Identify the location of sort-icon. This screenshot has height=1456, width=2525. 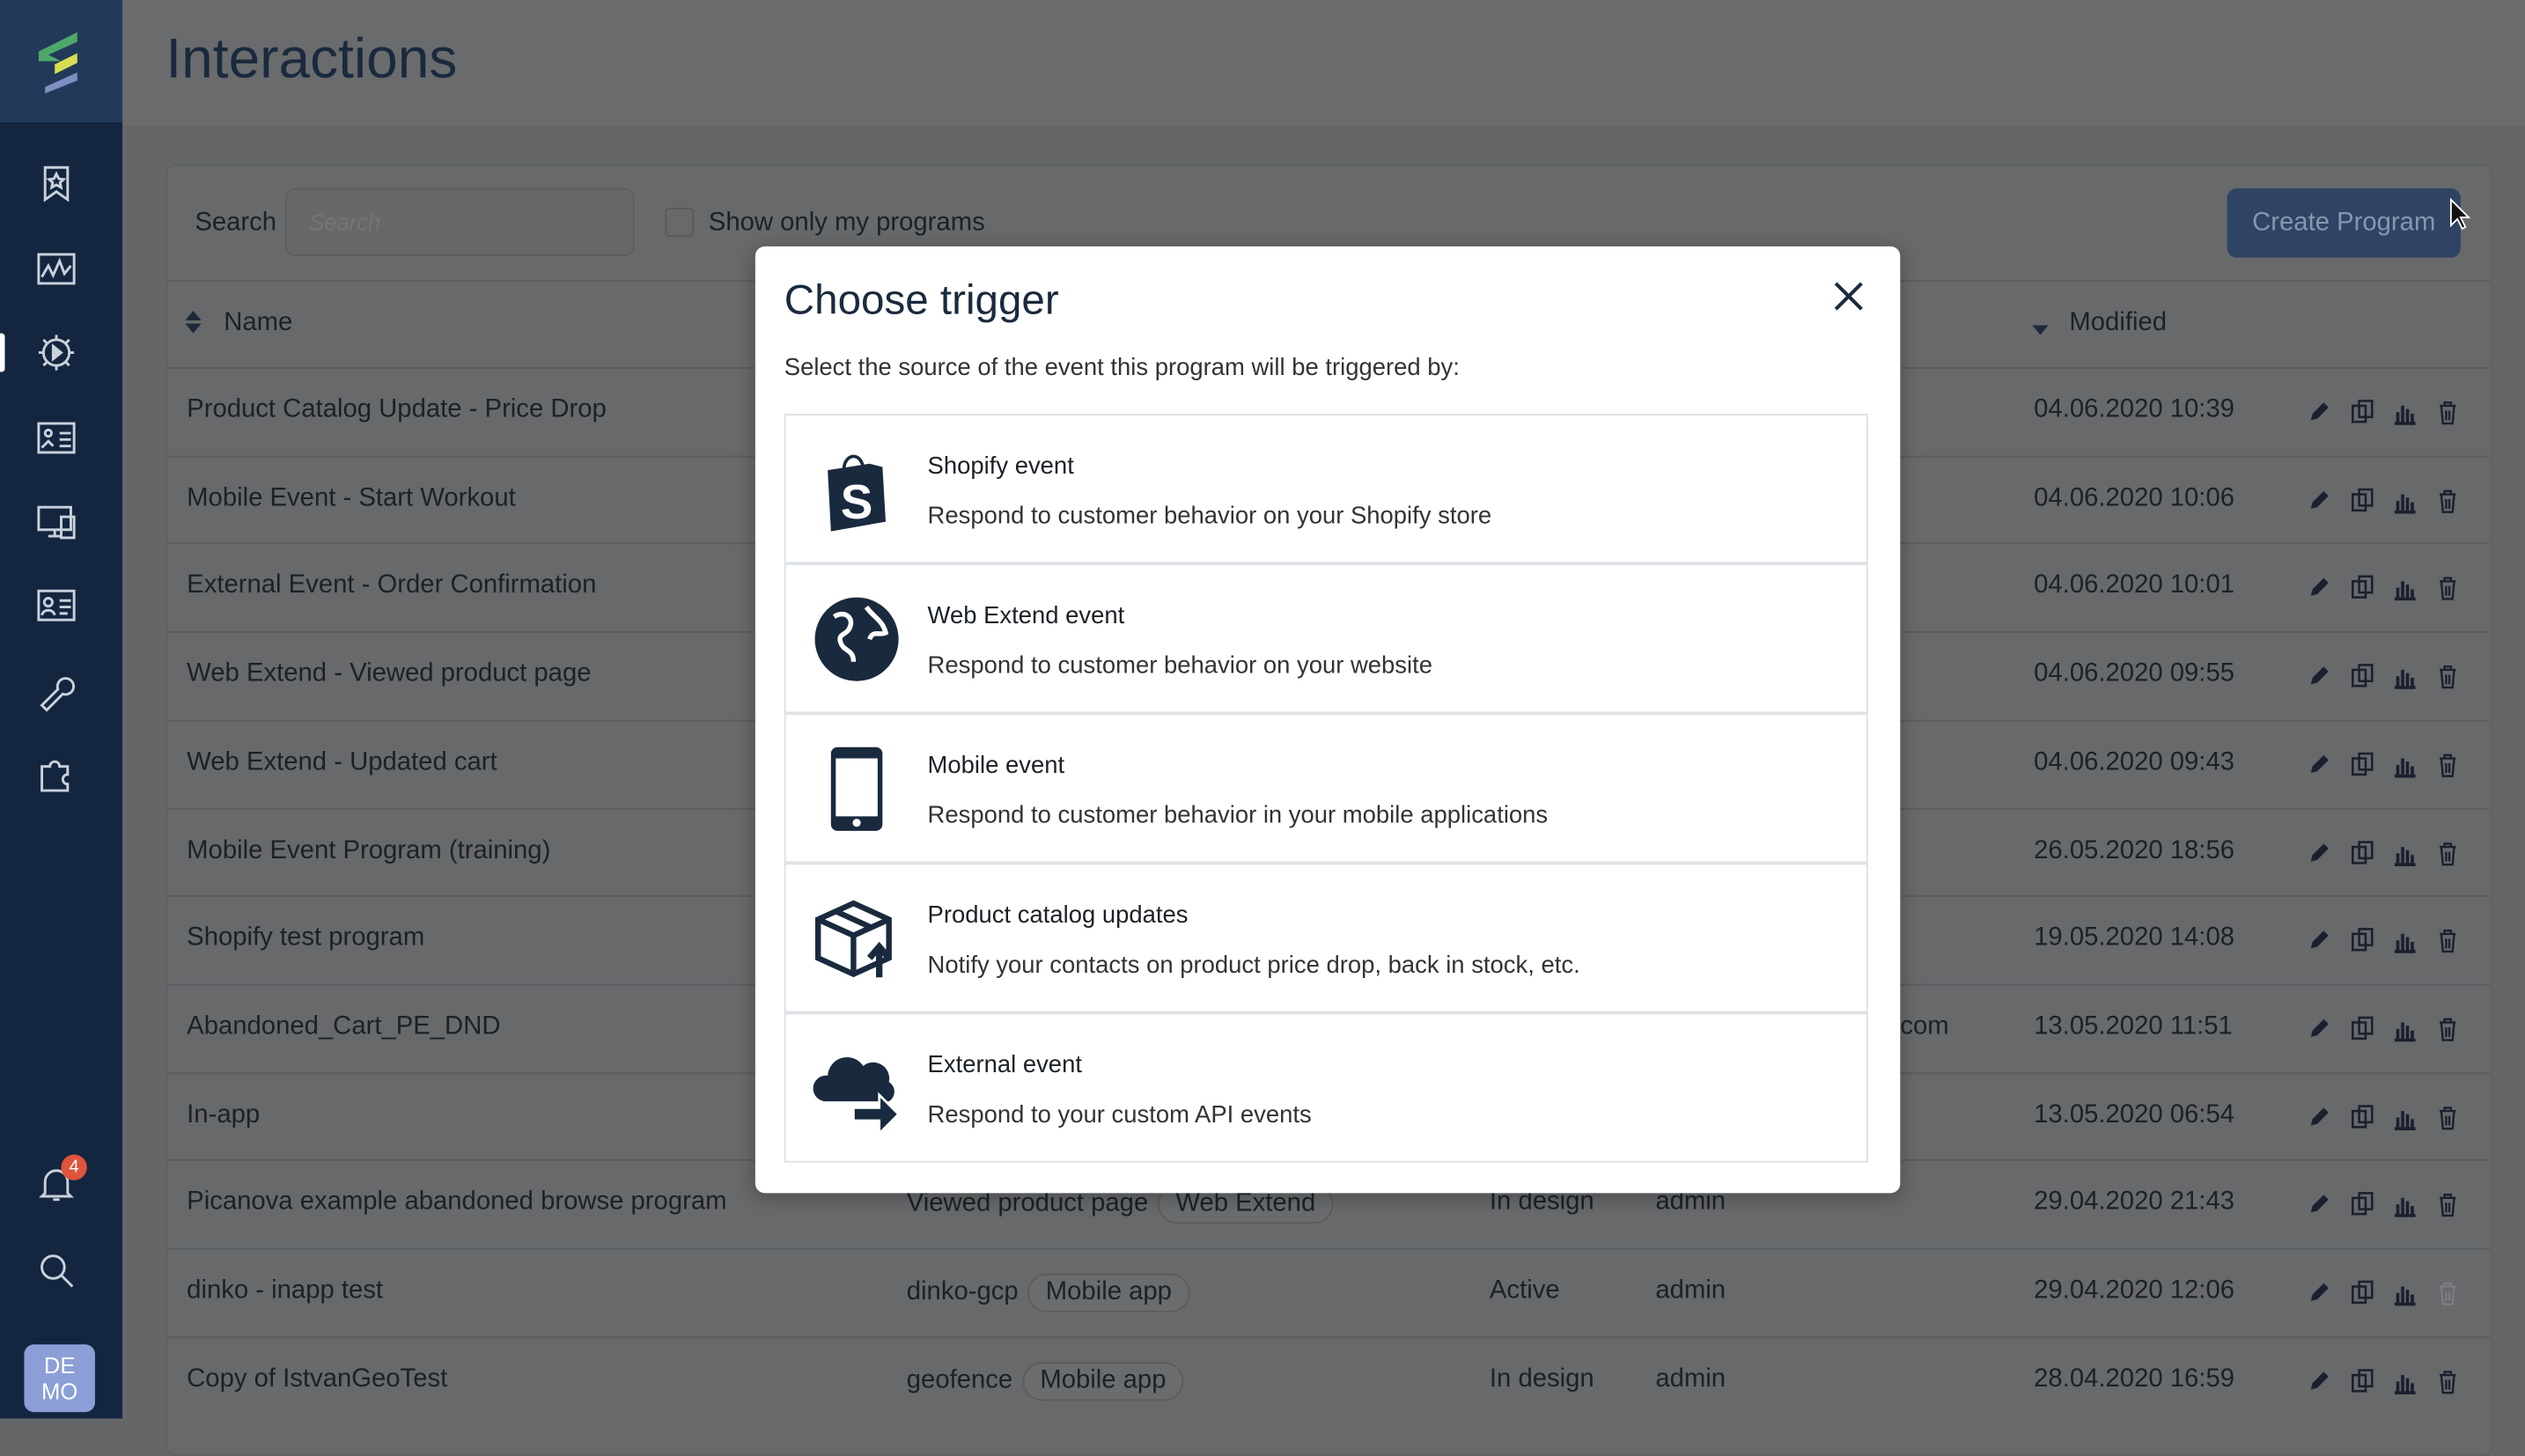
(193, 325).